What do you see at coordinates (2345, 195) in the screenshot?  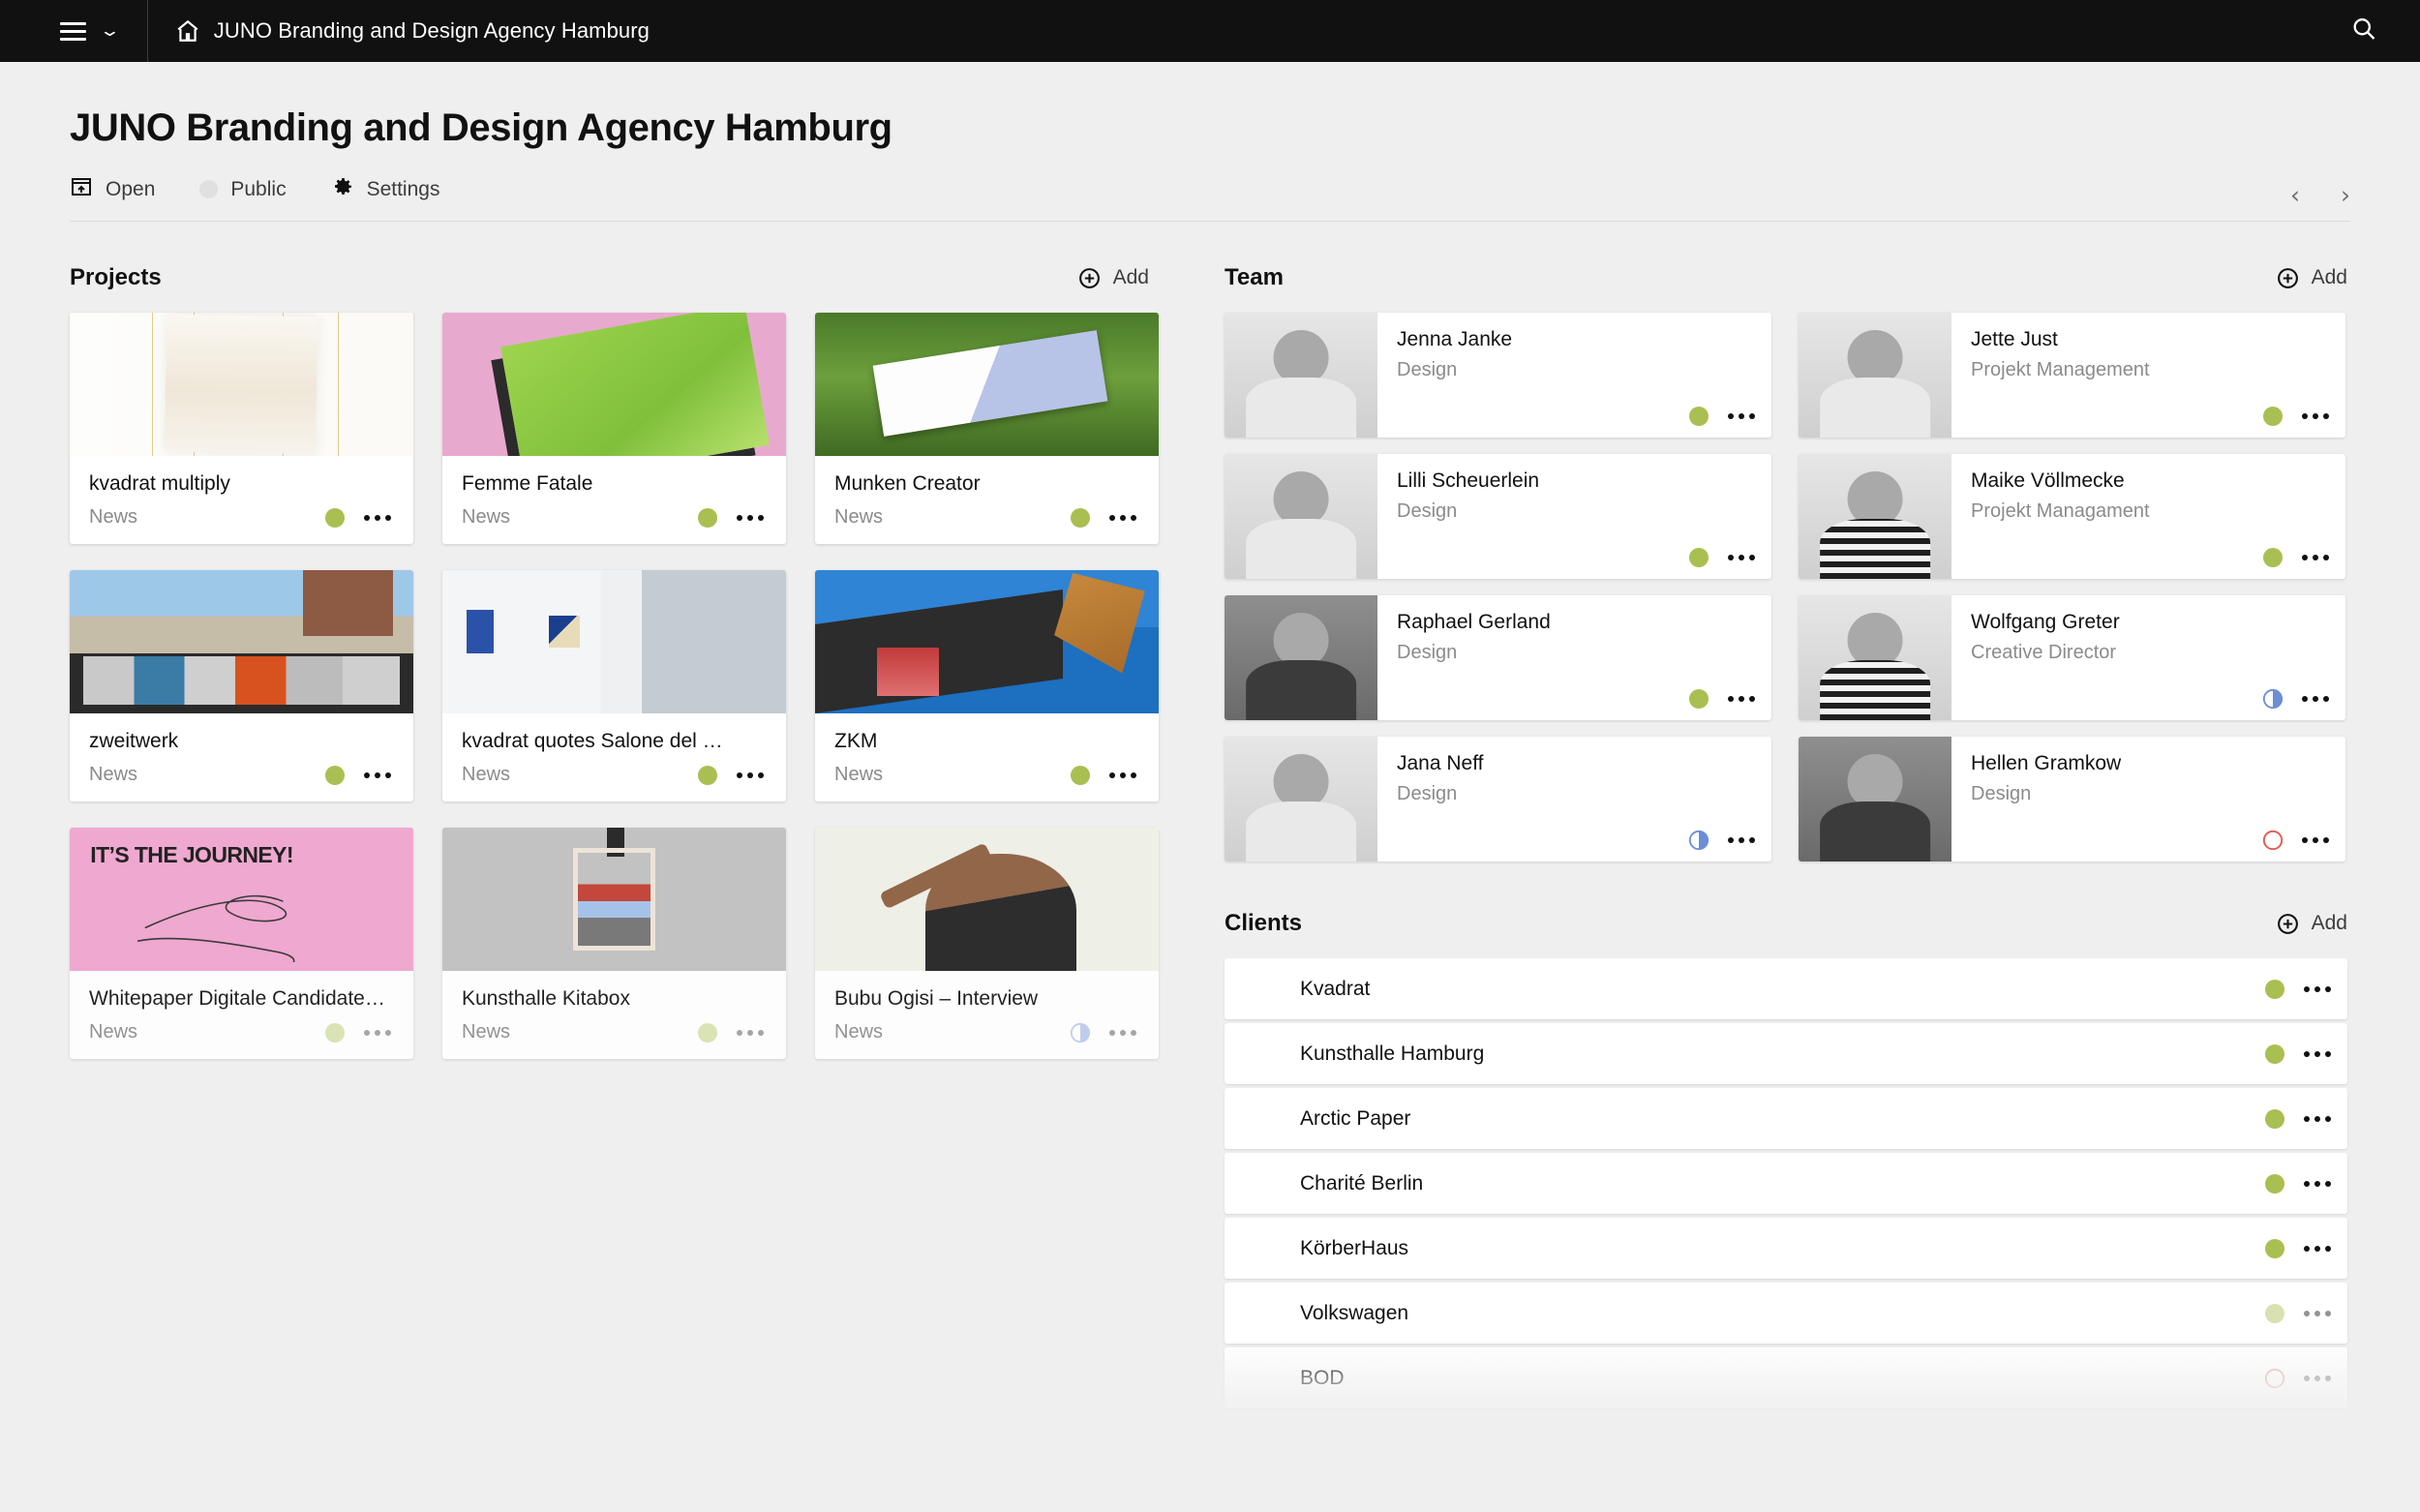 I see `next-page-button: ›` at bounding box center [2345, 195].